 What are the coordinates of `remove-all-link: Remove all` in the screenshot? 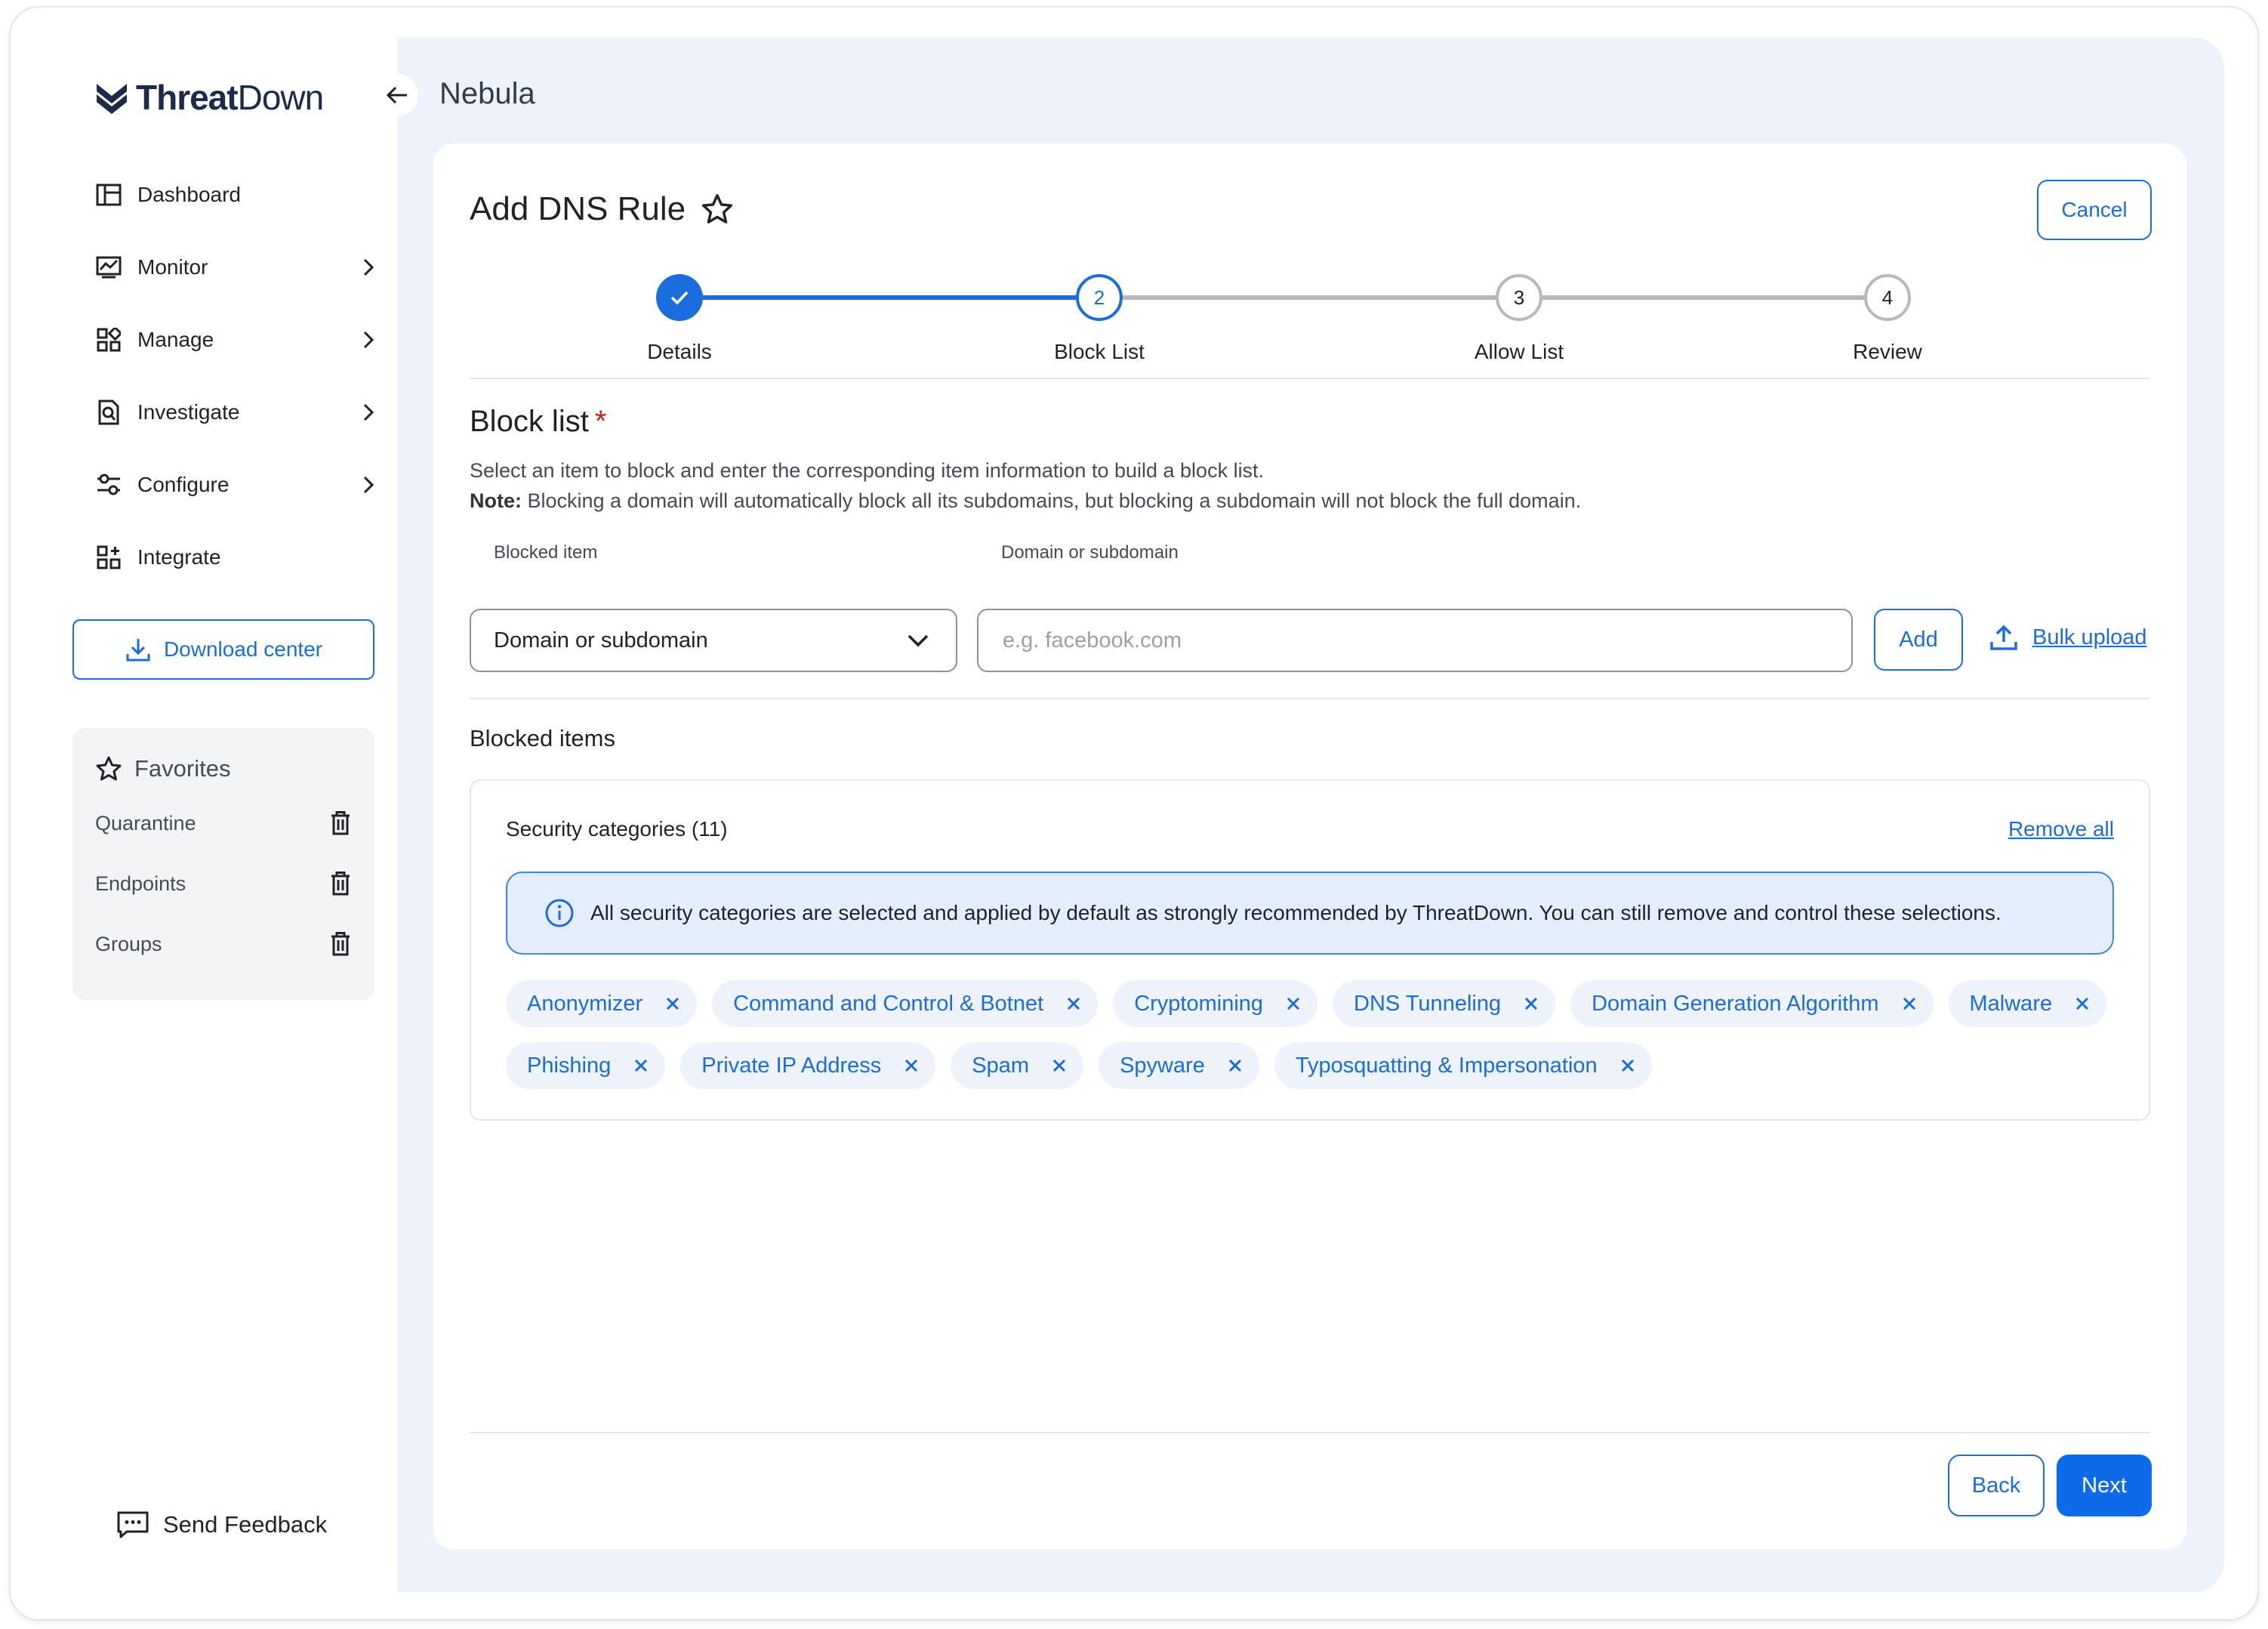 It's located at (2061, 829).